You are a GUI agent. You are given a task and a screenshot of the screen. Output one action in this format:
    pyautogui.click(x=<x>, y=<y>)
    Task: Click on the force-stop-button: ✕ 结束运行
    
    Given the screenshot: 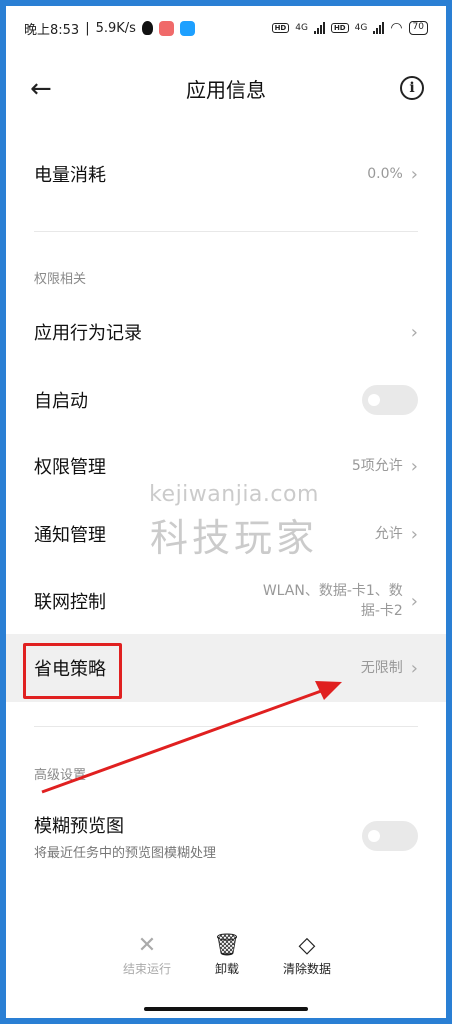 What is the action you would take?
    pyautogui.click(x=147, y=954)
    